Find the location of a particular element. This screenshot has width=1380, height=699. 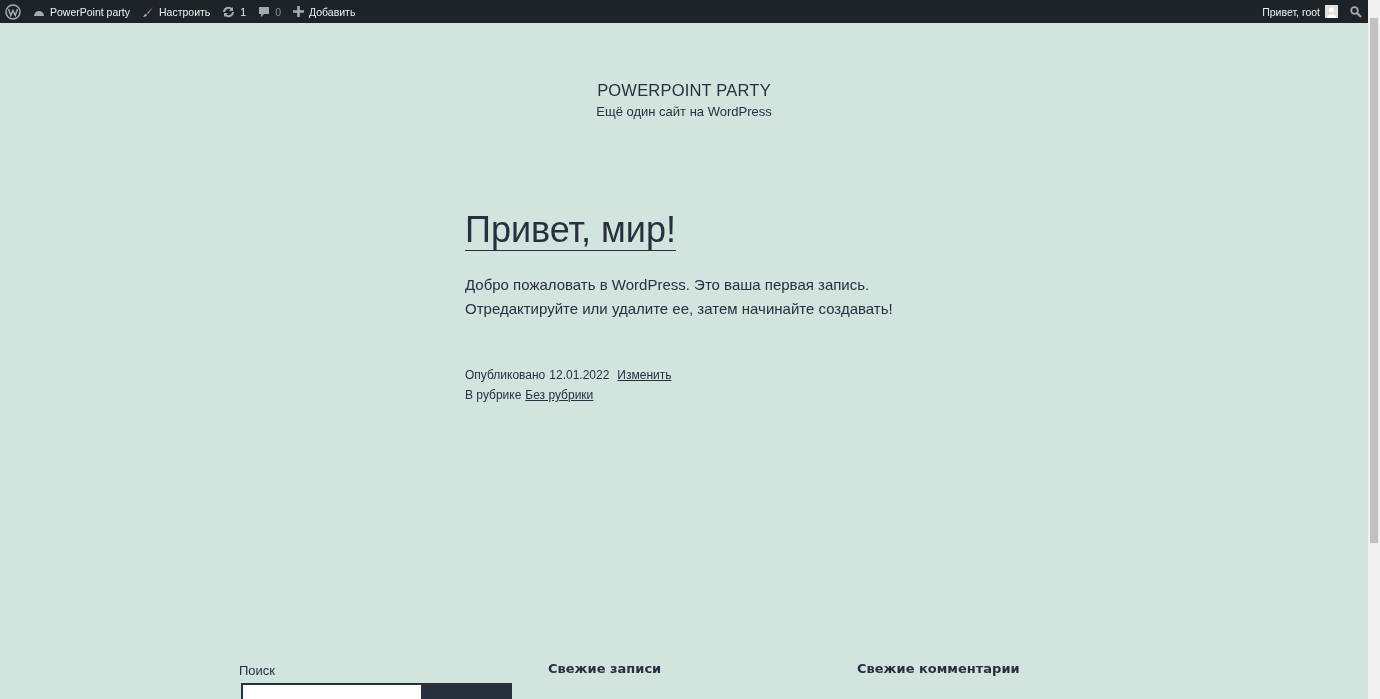

plus-icon is located at coordinates (298, 11).